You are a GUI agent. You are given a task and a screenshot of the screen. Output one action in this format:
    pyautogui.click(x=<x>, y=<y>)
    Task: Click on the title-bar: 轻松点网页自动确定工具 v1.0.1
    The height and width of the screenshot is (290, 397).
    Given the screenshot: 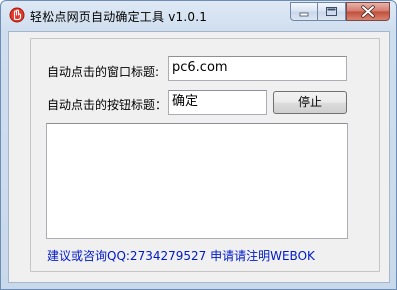 What is the action you would take?
    pyautogui.click(x=198, y=16)
    